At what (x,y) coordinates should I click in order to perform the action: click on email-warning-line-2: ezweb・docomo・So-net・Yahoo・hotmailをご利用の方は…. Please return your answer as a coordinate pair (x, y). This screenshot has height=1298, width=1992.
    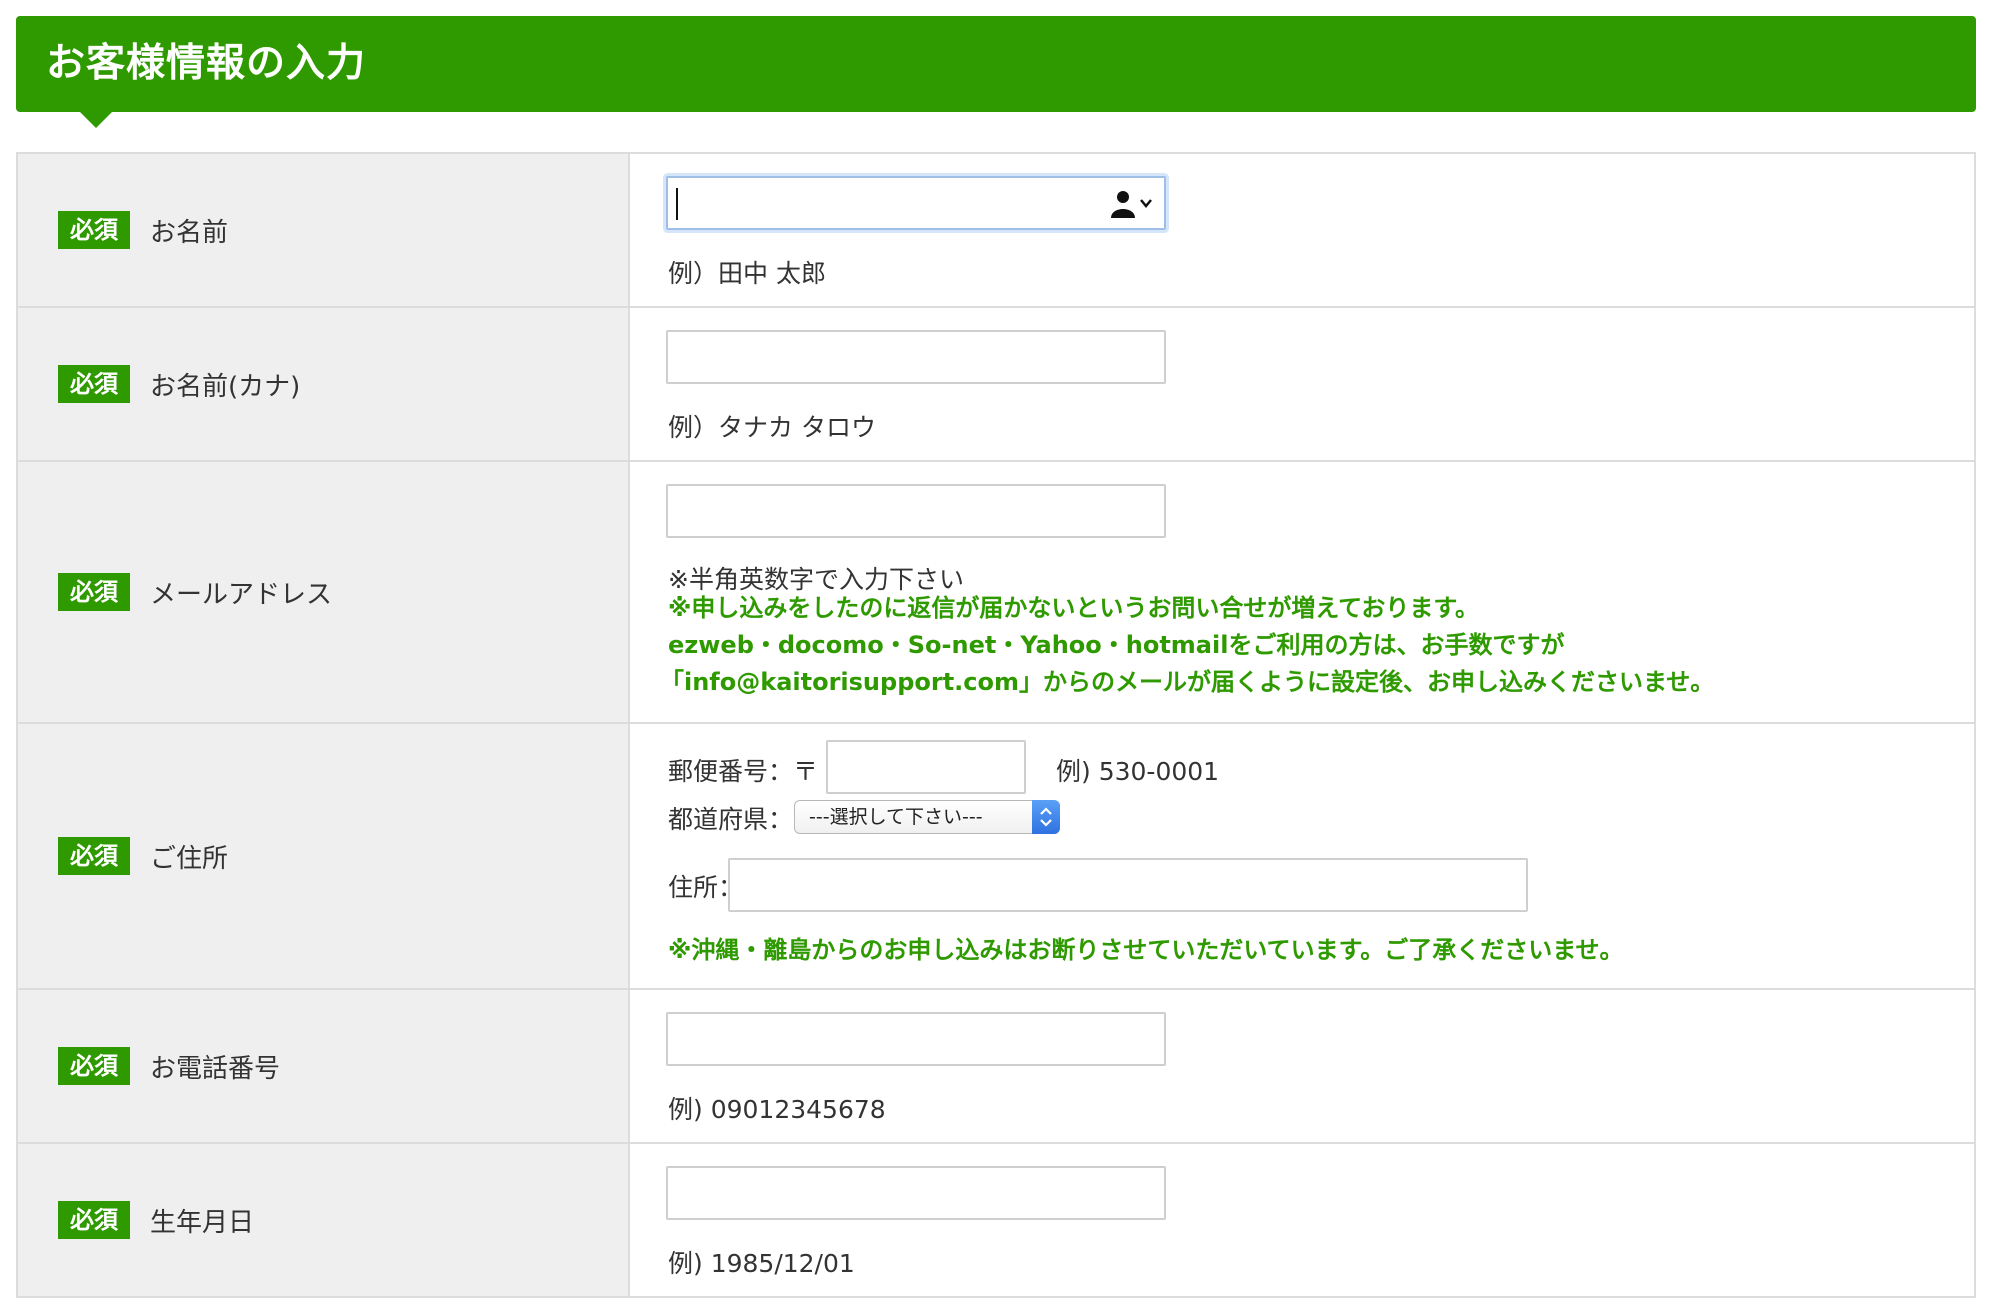
    Looking at the image, I should click on (1116, 645).